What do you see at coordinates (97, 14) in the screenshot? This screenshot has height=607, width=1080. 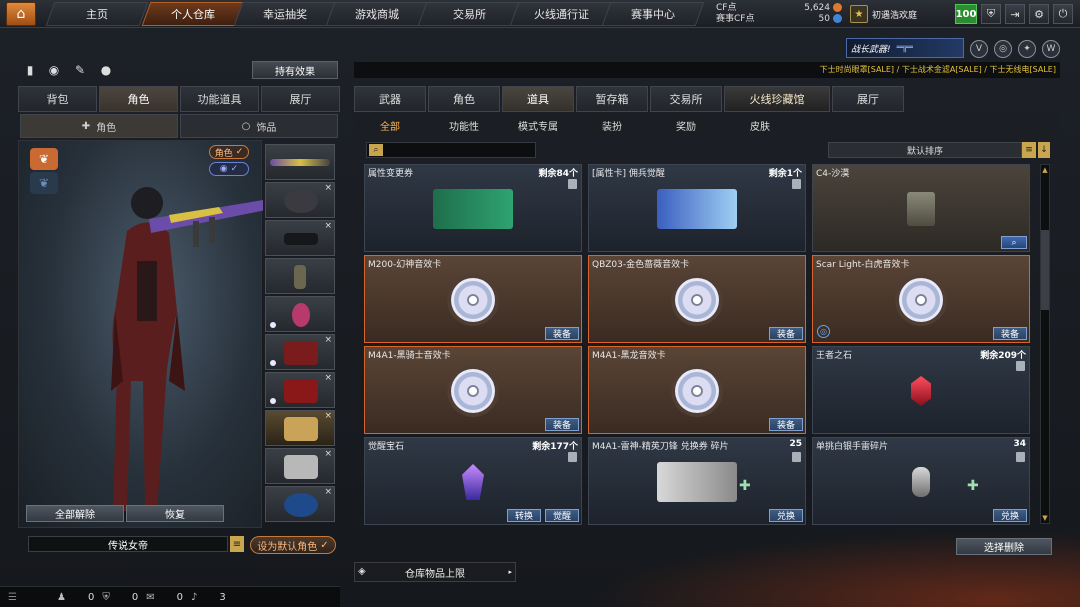 I see `nav-home: 主页` at bounding box center [97, 14].